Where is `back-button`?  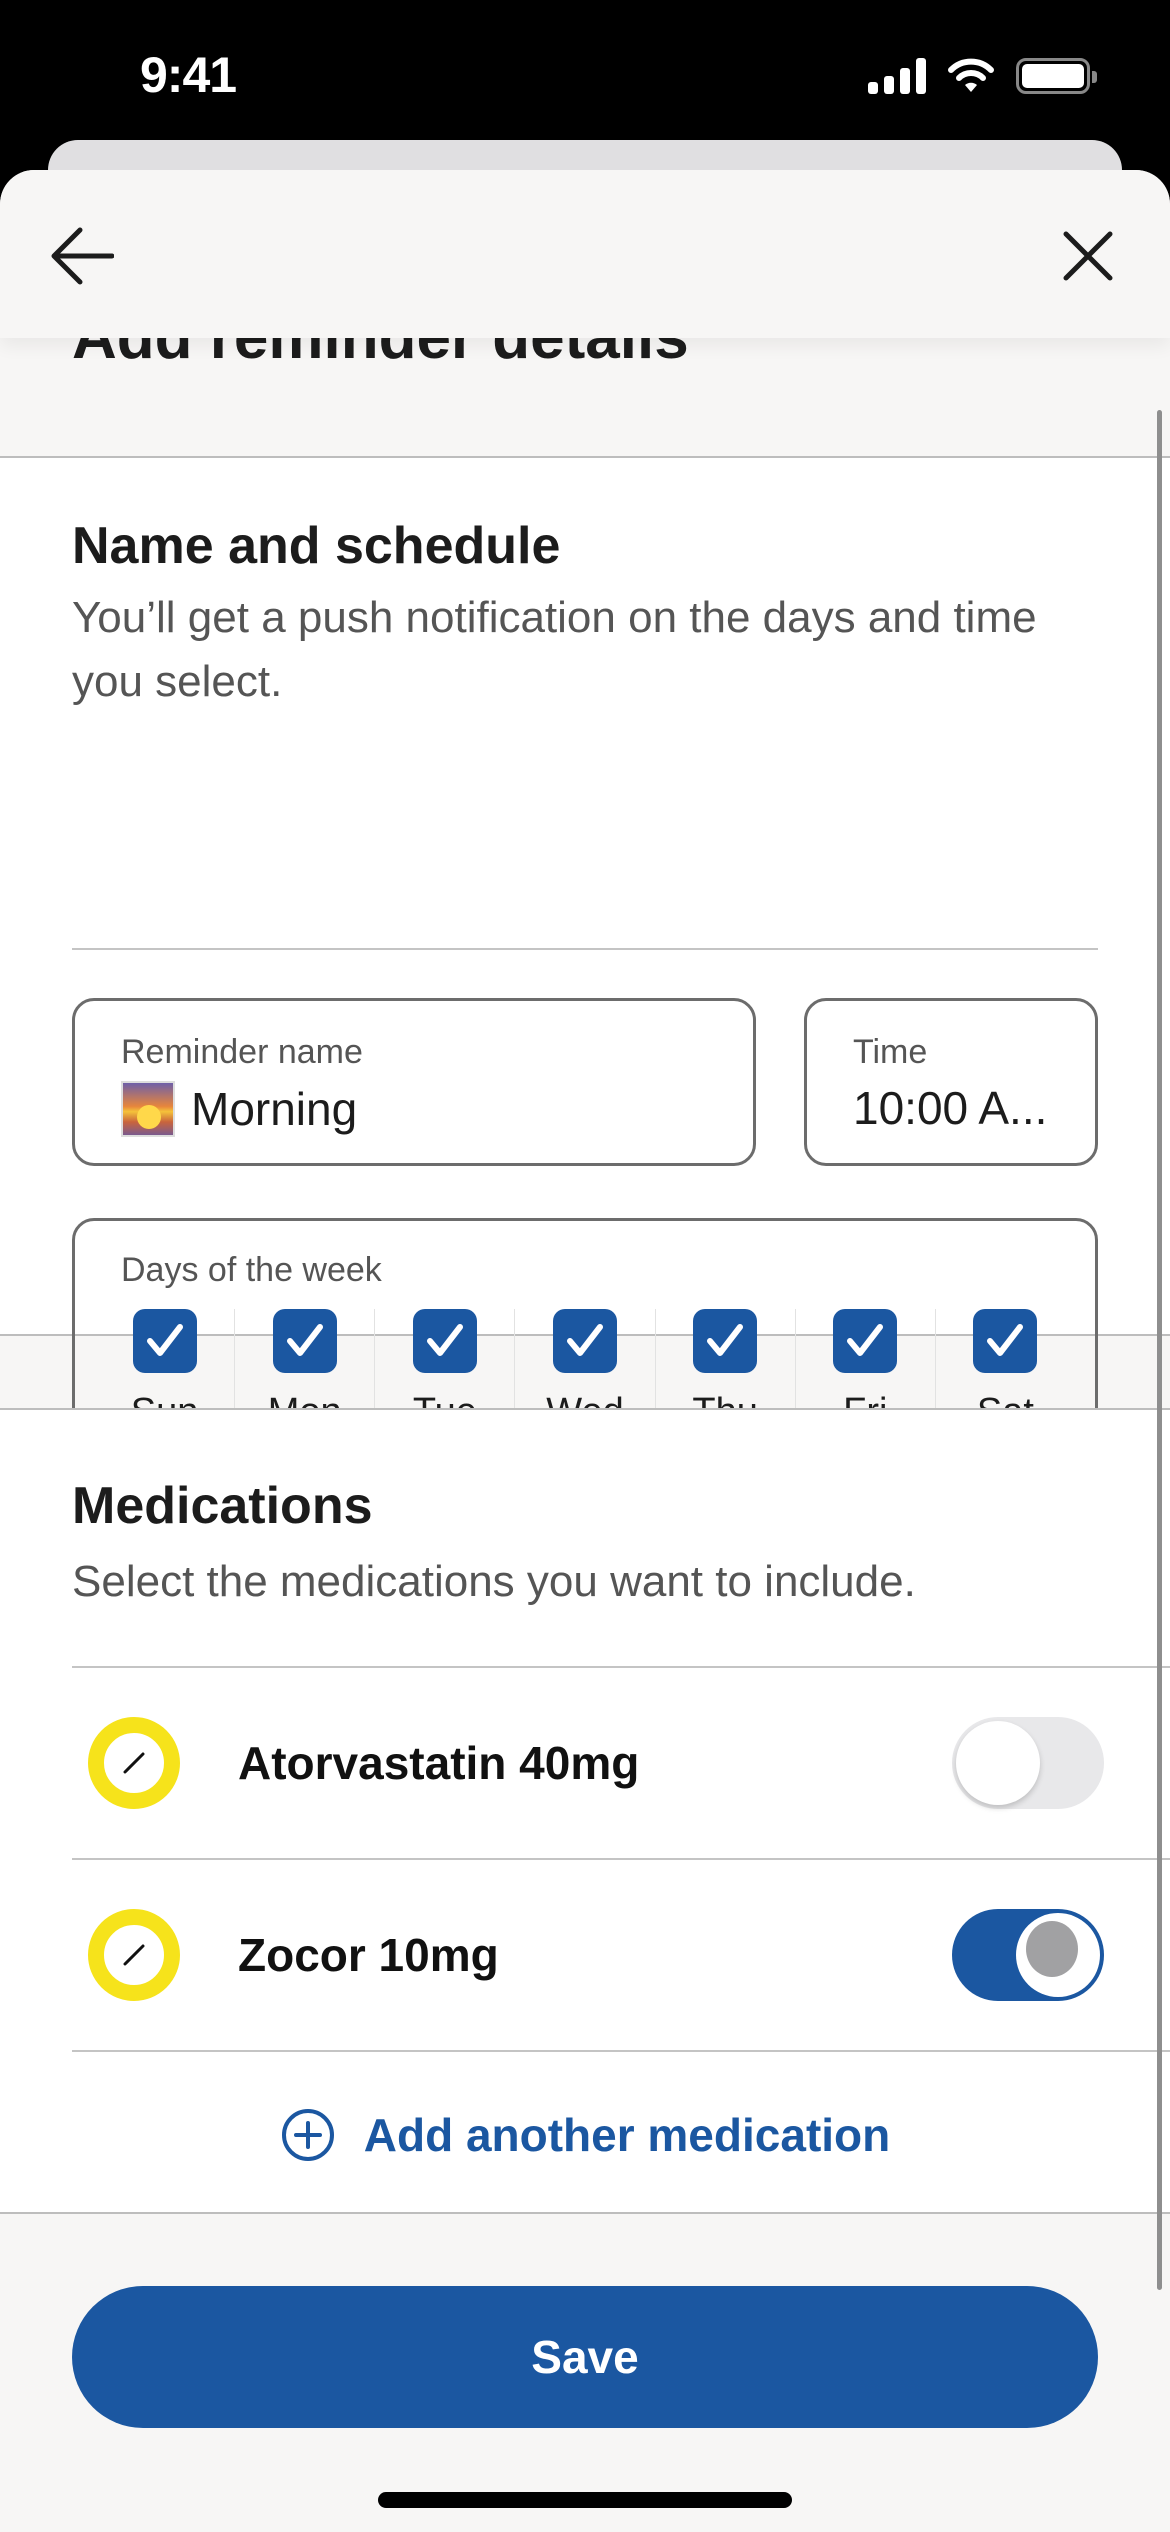
back-button is located at coordinates (82, 256).